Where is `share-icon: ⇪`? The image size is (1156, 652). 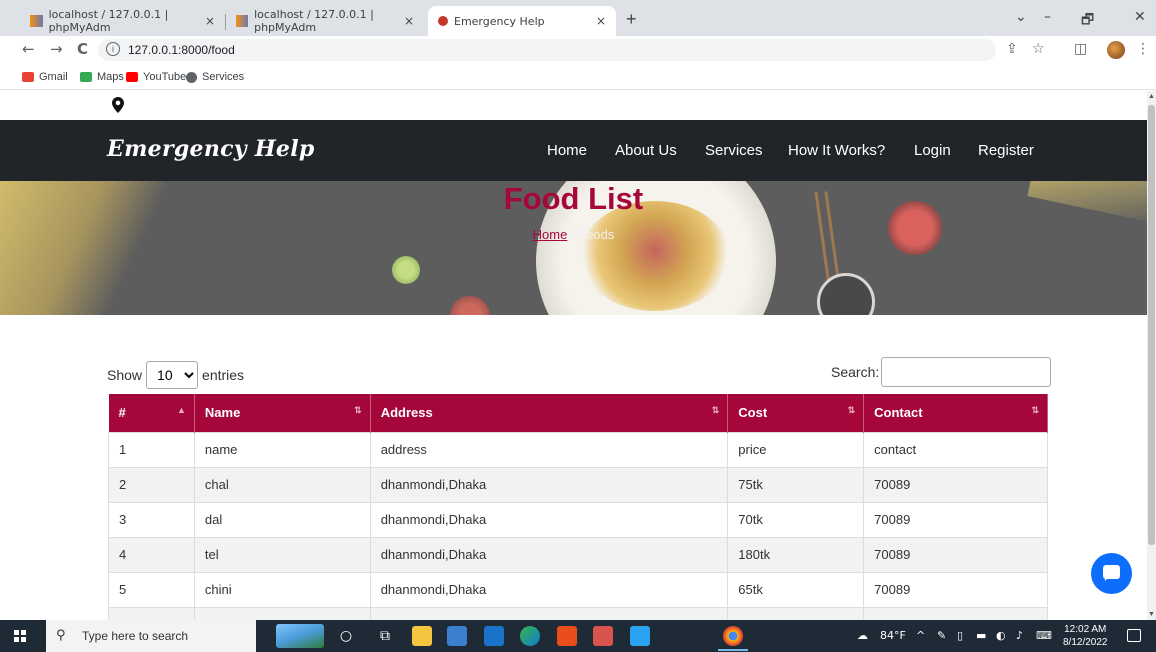 share-icon: ⇪ is located at coordinates (1012, 49).